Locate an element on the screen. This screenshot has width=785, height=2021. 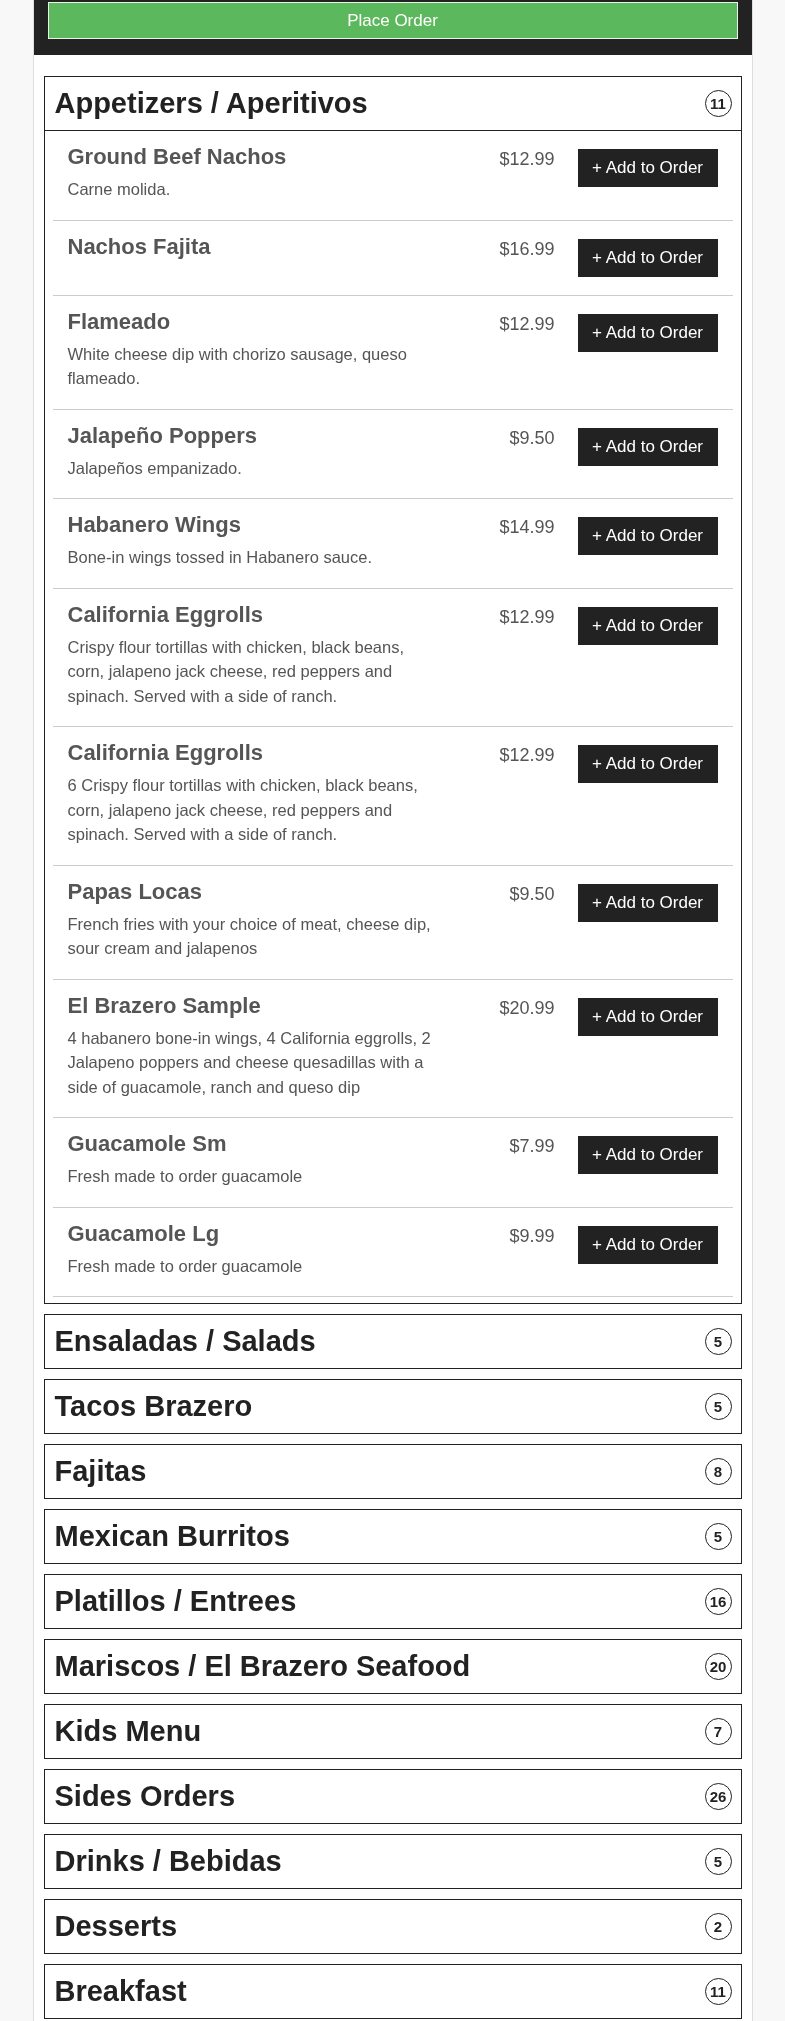
category-header: Mariscos / El Brazero Seafood 20 is located at coordinates (392, 1666).